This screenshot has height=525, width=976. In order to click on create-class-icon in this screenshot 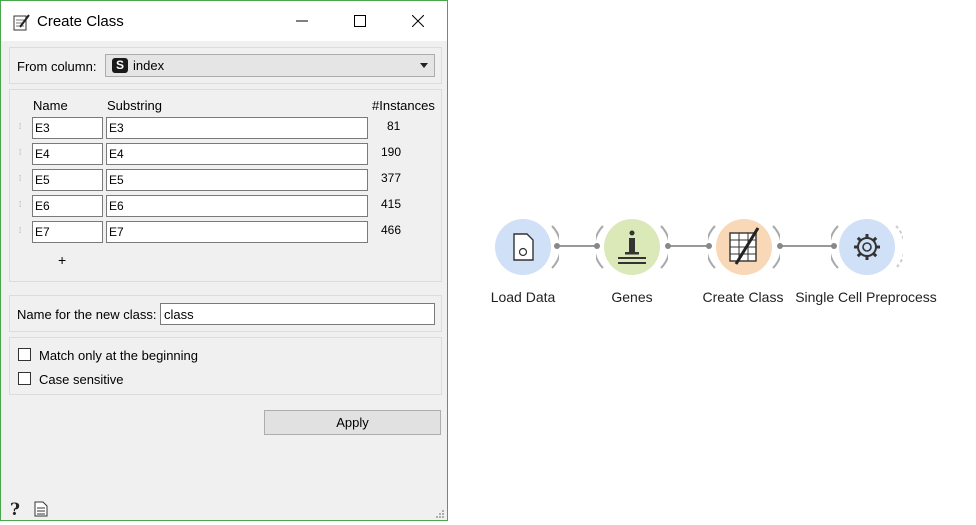, I will do `click(744, 246)`.